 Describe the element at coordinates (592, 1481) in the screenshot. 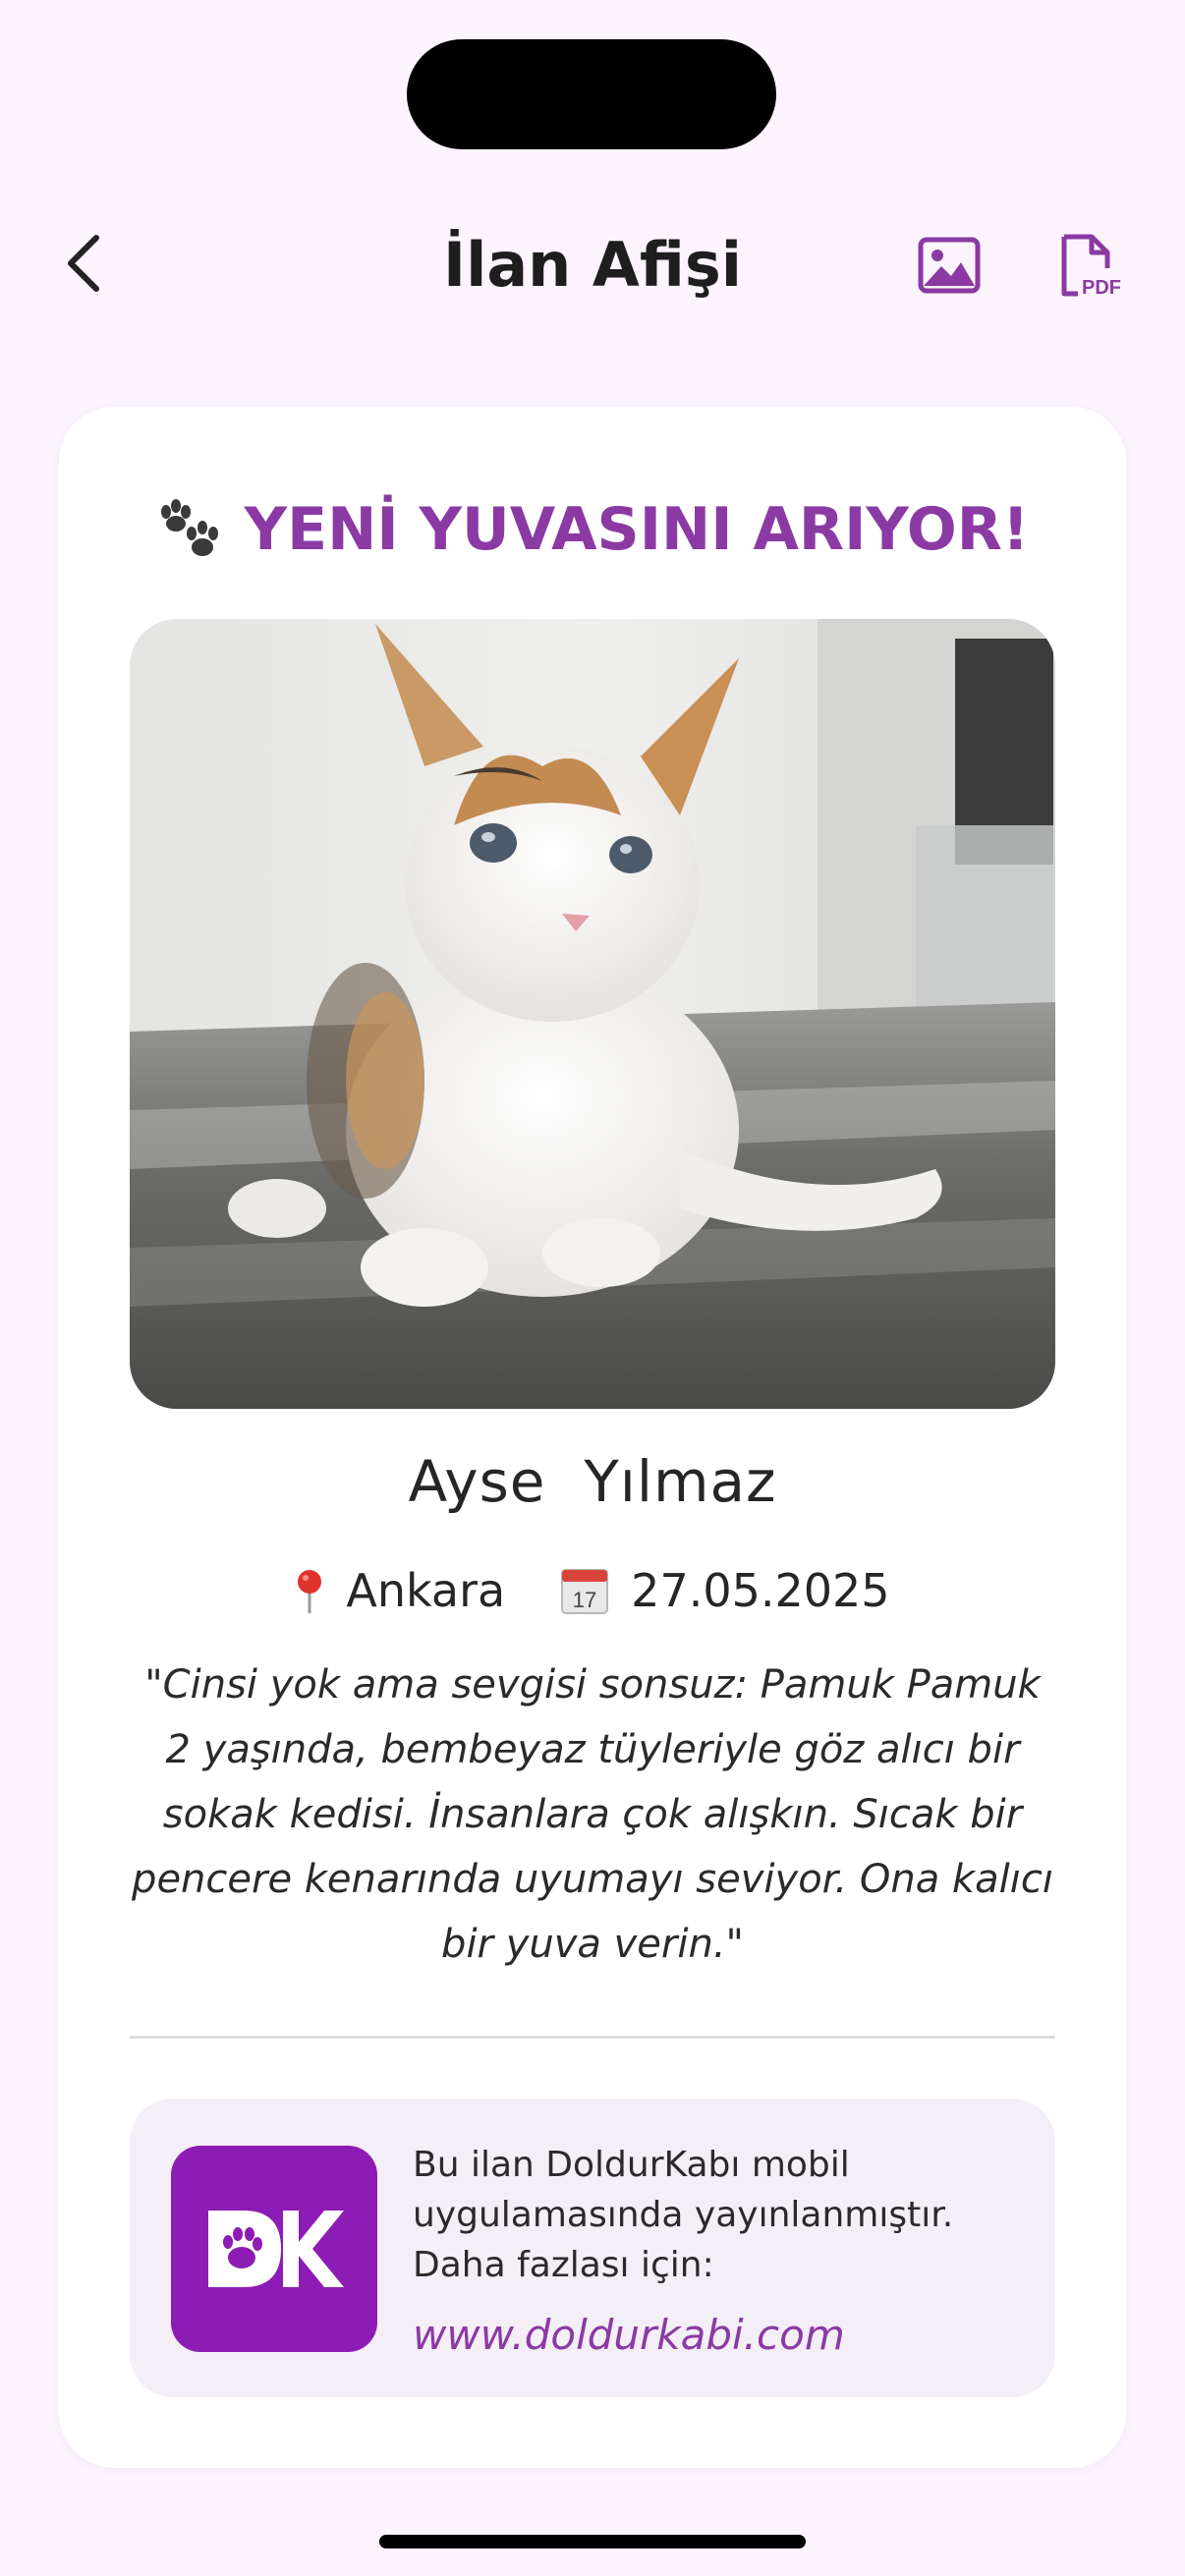

I see `pet-owner-name: Ayse Yılmaz` at that location.